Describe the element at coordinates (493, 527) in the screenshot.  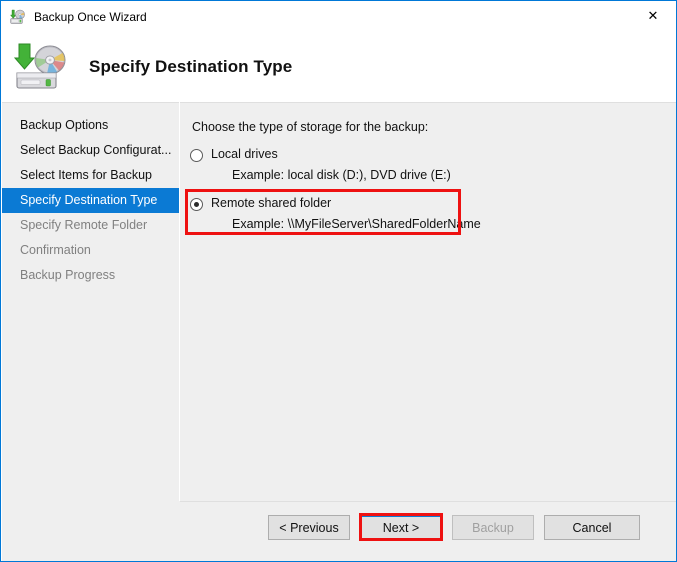
I see `backup-button: Backup` at that location.